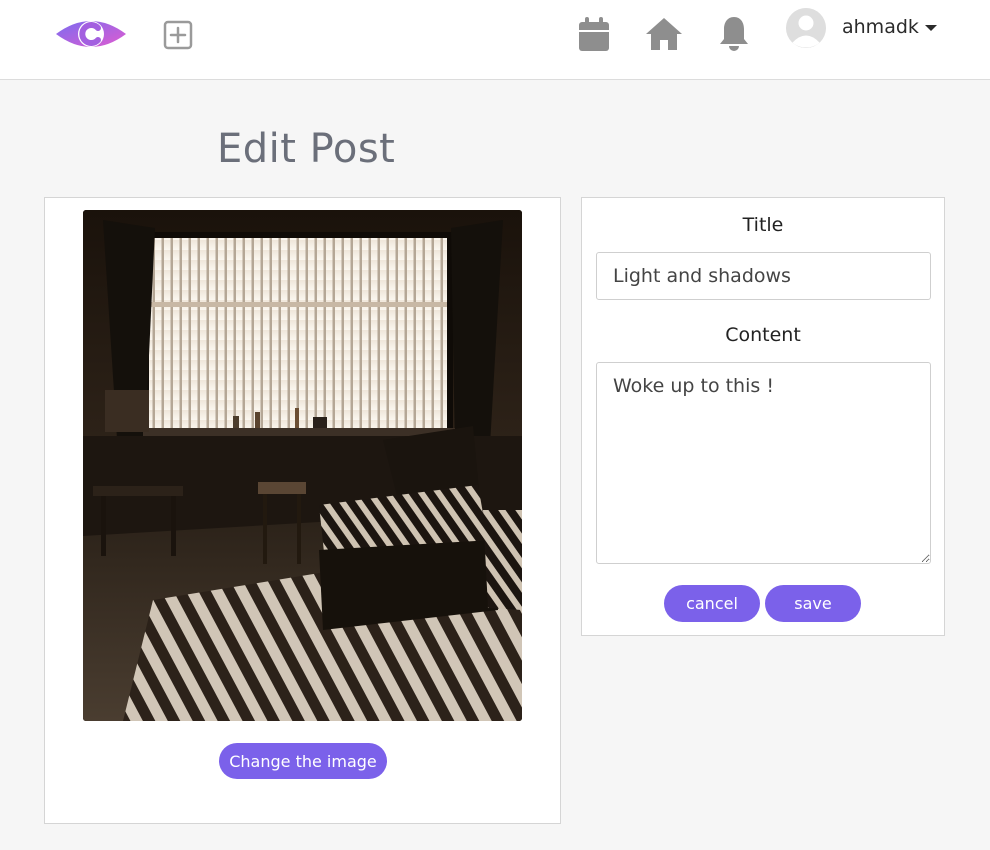 The width and height of the screenshot is (990, 850). Describe the element at coordinates (763, 225) in the screenshot. I see `title-label: Title` at that location.